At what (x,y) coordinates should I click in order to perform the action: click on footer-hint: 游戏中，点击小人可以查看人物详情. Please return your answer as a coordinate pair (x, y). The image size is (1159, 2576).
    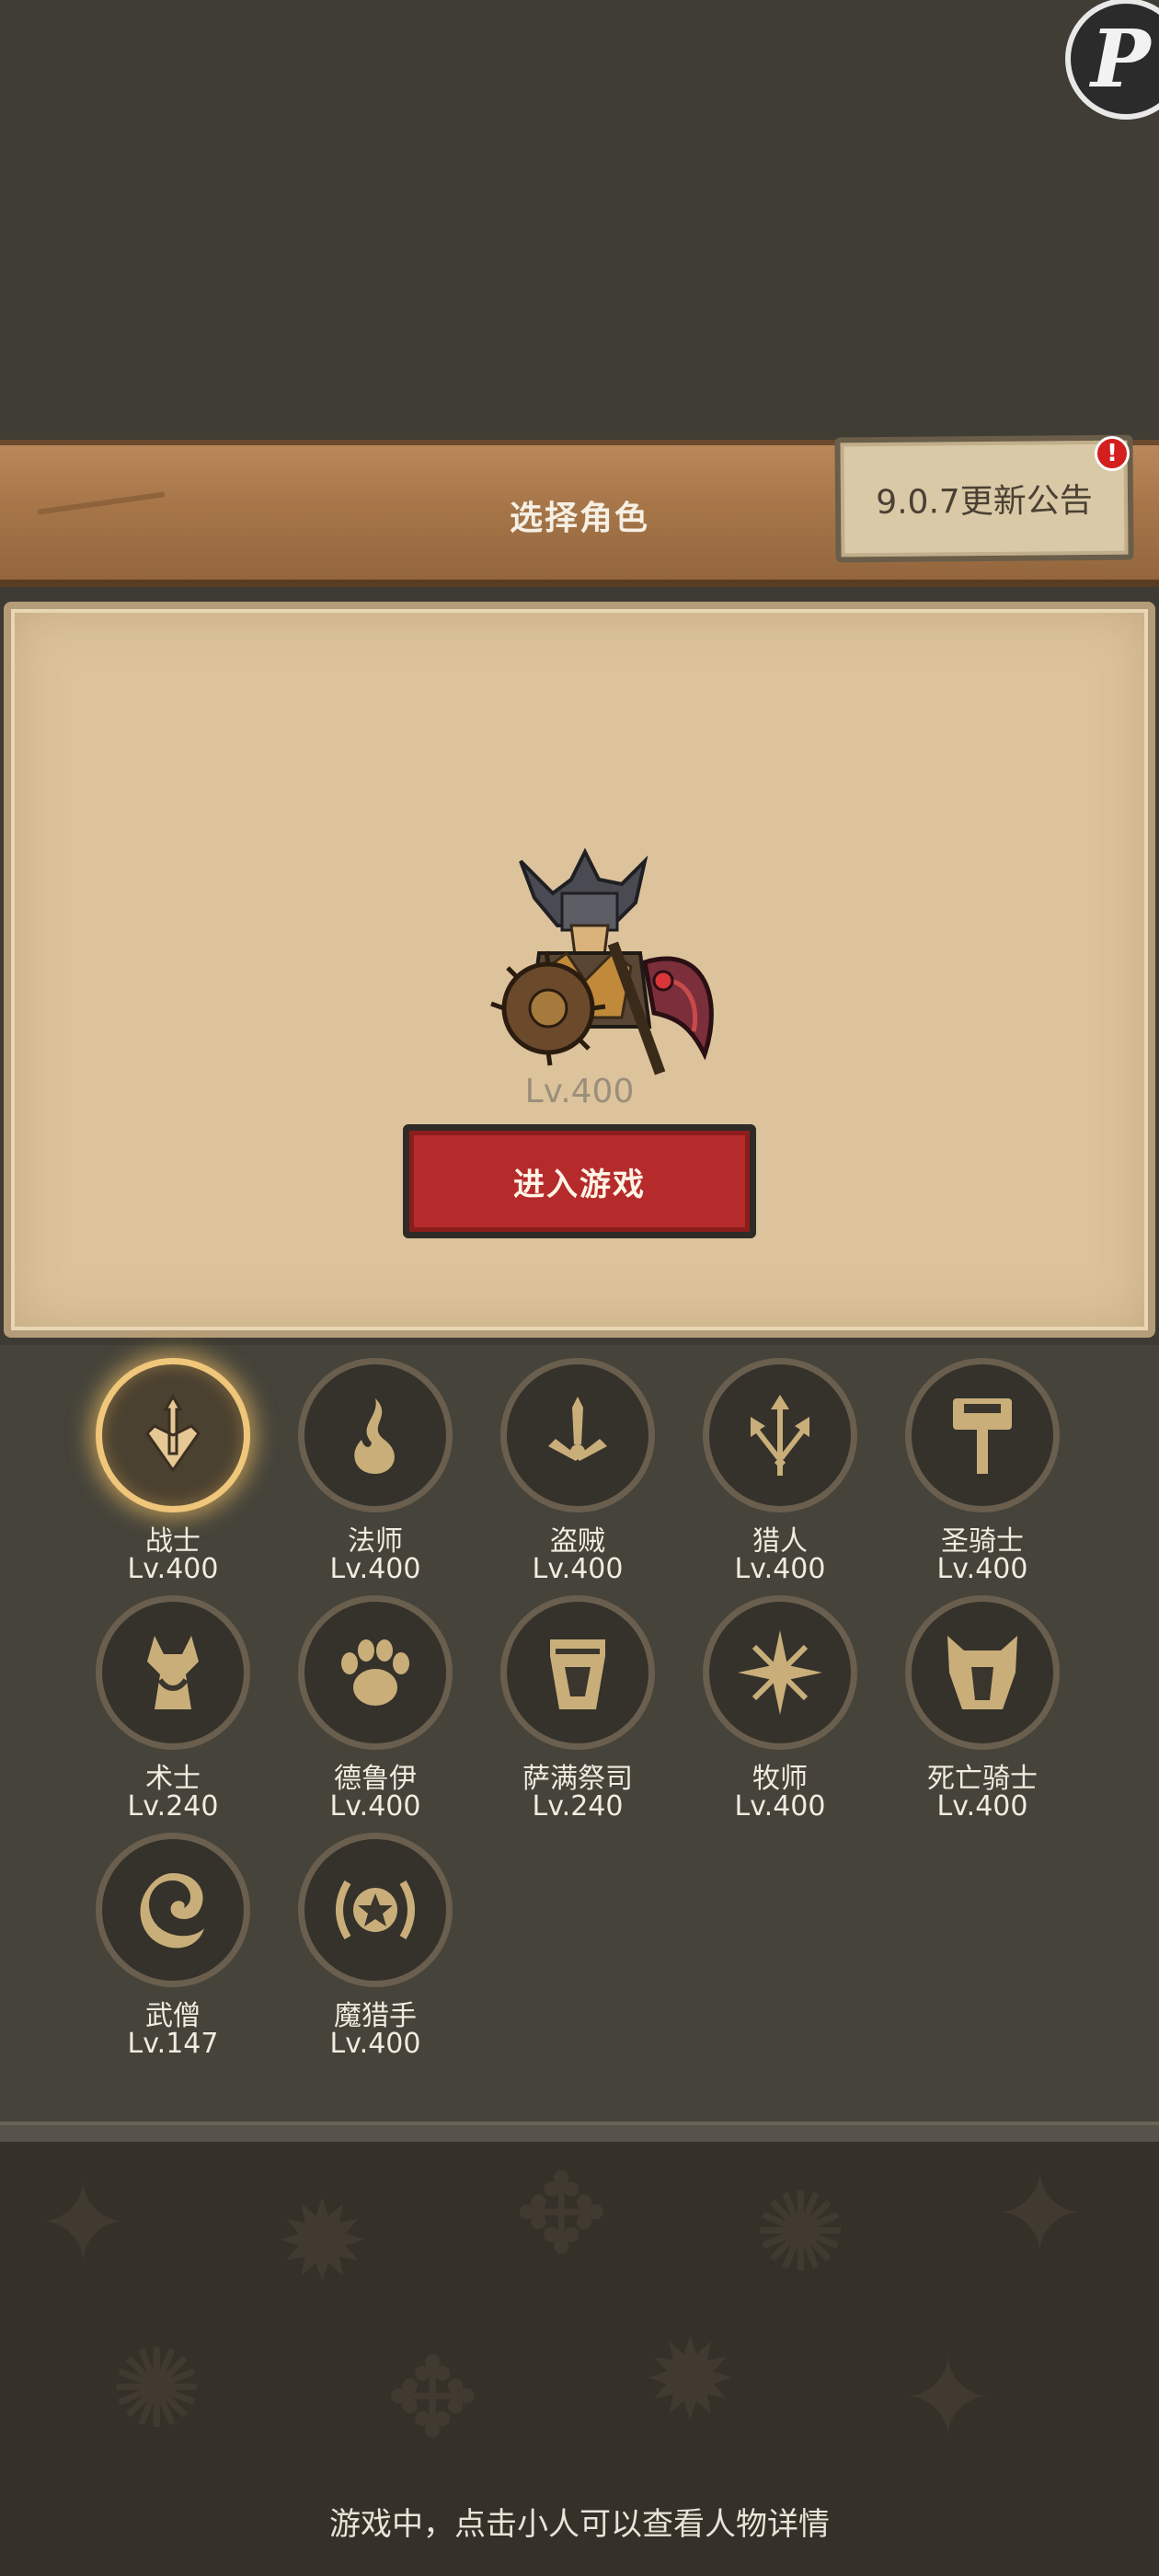
    Looking at the image, I should click on (579, 2524).